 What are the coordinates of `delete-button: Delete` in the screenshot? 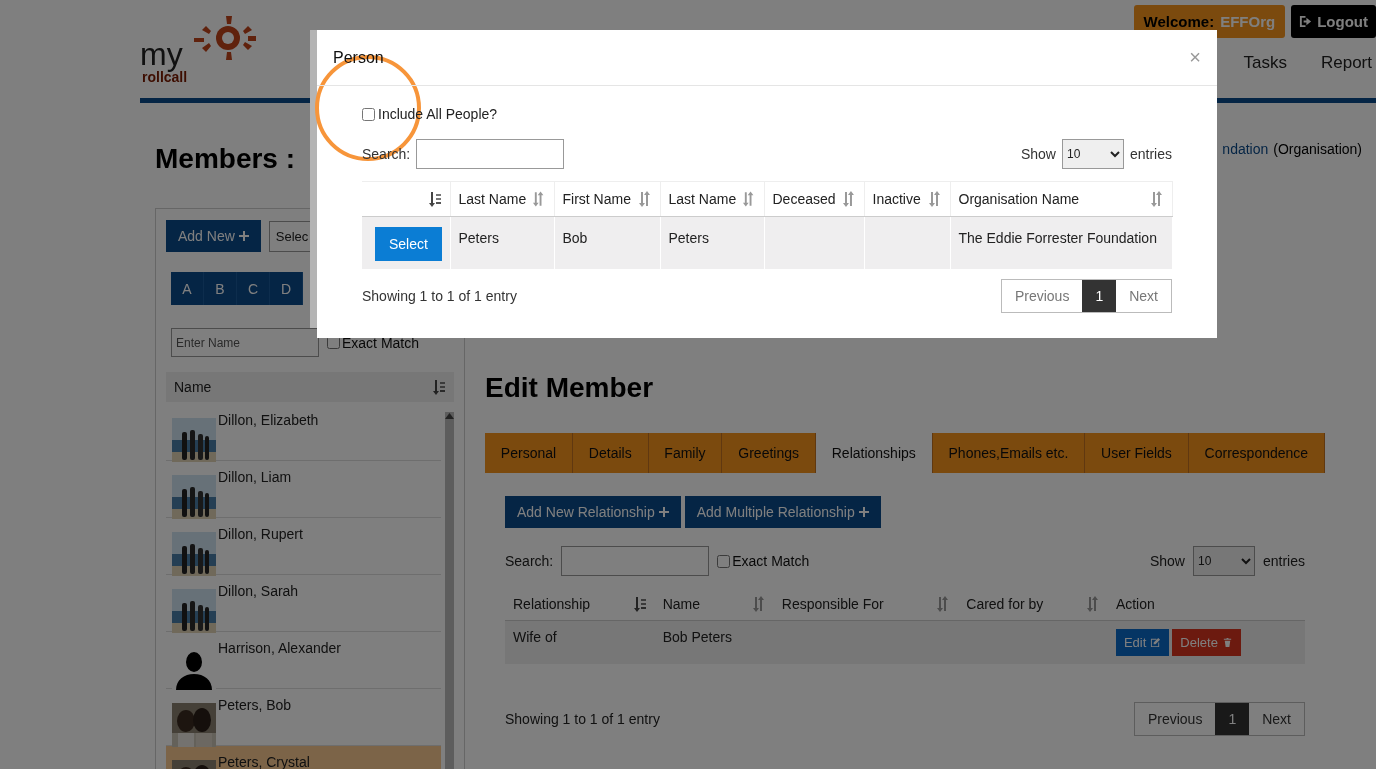 It's located at (1206, 642).